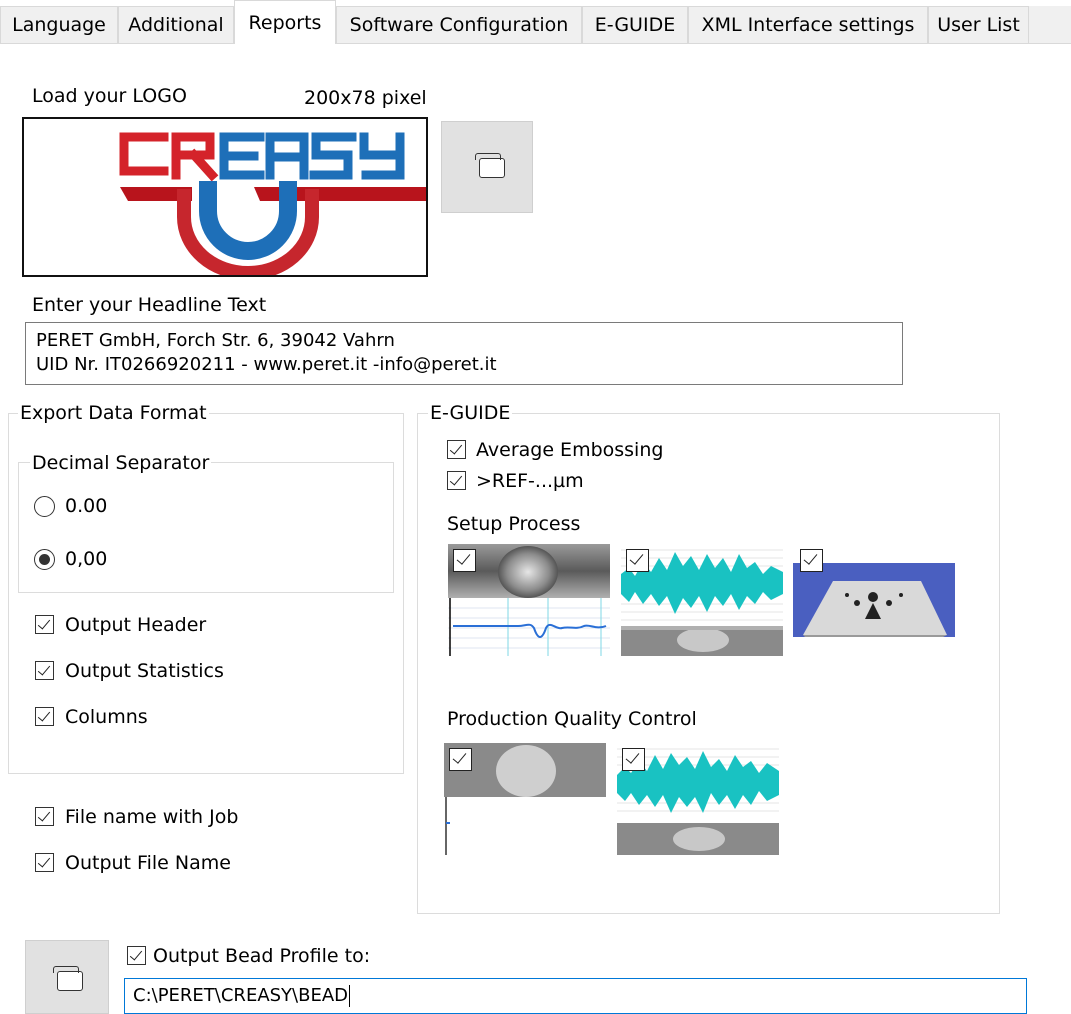 This screenshot has height=1014, width=1071. Describe the element at coordinates (44, 816) in the screenshot. I see `file-name-with-job-checkbox` at that location.